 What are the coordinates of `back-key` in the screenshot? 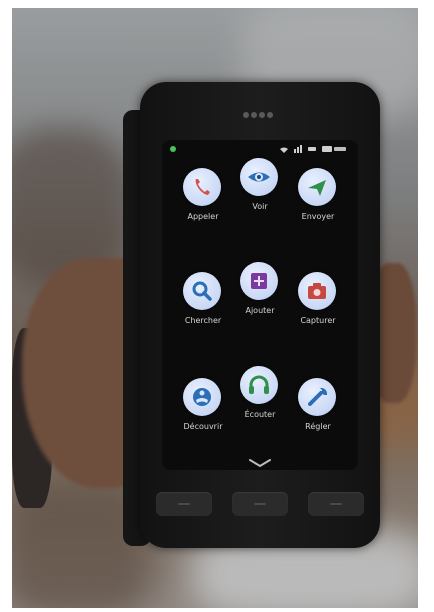 It's located at (184, 504).